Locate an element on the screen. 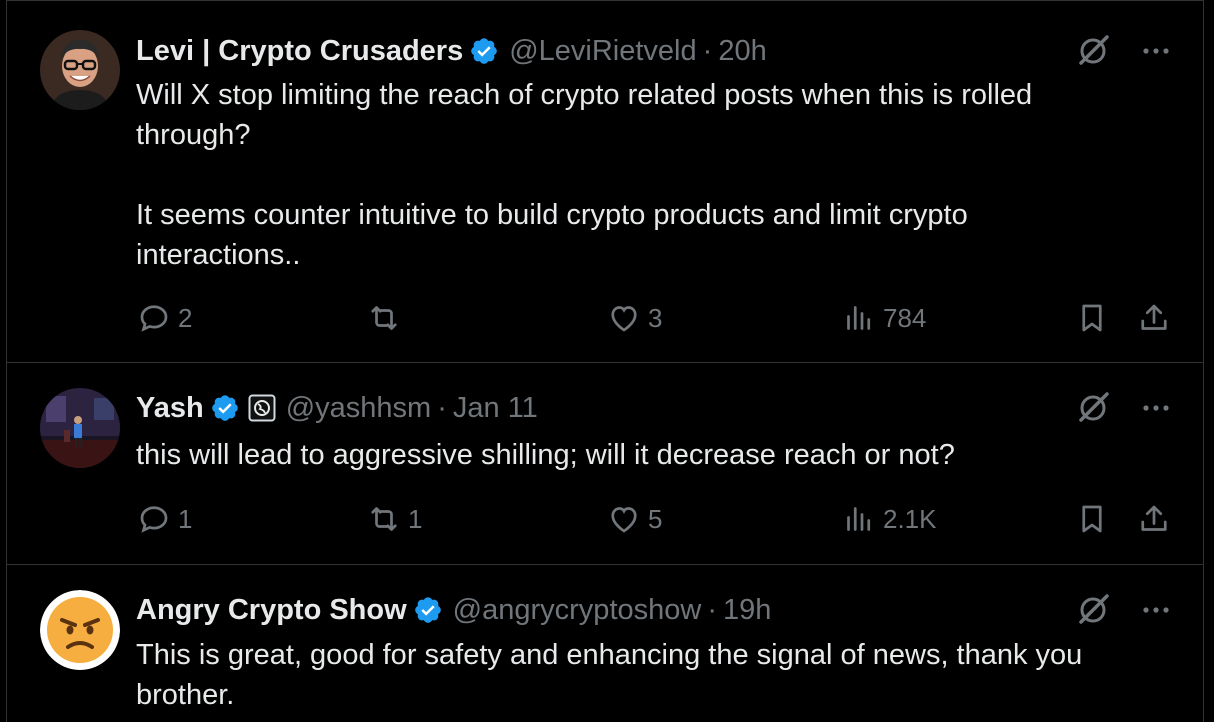 The height and width of the screenshot is (722, 1214). repost-button is located at coordinates (387, 318).